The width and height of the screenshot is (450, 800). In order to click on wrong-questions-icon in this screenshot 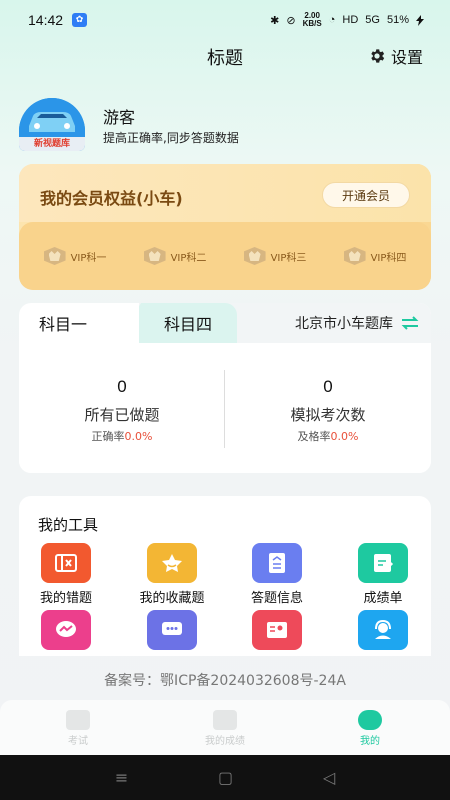, I will do `click(66, 563)`.